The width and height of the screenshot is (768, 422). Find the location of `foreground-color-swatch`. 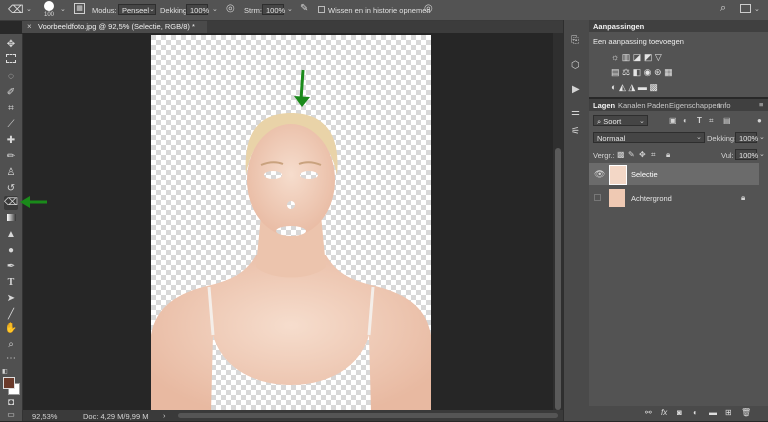

foreground-color-swatch is located at coordinates (9, 383).